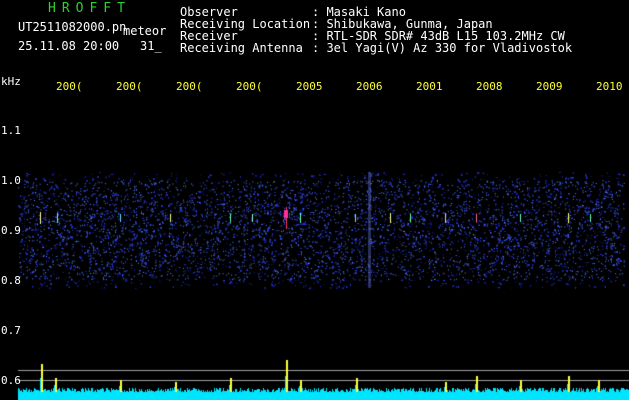  Describe the element at coordinates (11, 130) in the screenshot. I see `freq-tick-label: 1.1` at that location.